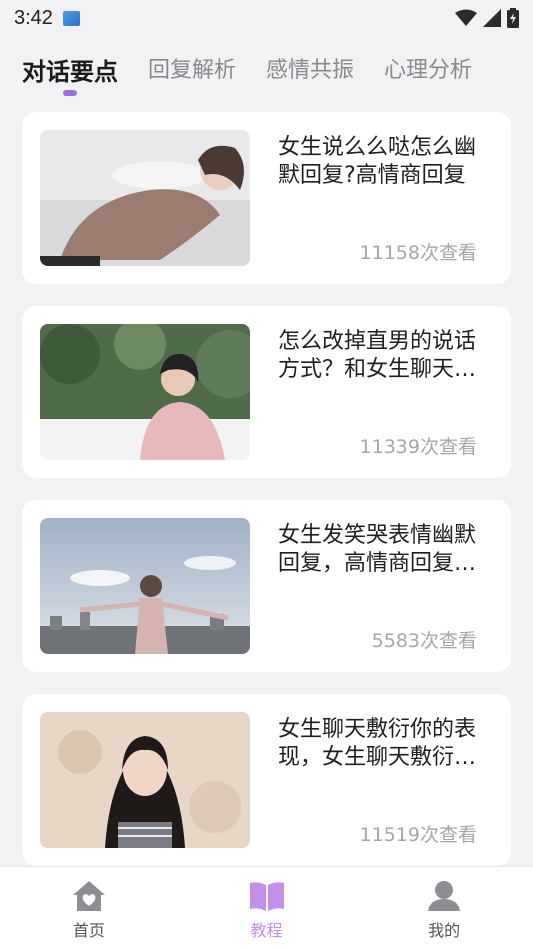 This screenshot has width=533, height=948. Describe the element at coordinates (192, 70) in the screenshot. I see `tab-label: 回复解析` at that location.